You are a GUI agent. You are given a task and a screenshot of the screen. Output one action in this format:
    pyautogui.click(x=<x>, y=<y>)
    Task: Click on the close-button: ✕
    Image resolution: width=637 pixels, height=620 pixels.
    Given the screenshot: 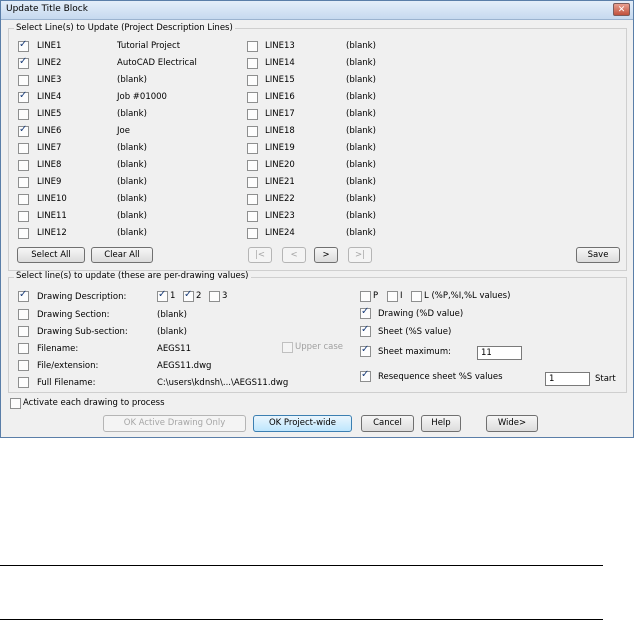 What is the action you would take?
    pyautogui.click(x=621, y=9)
    